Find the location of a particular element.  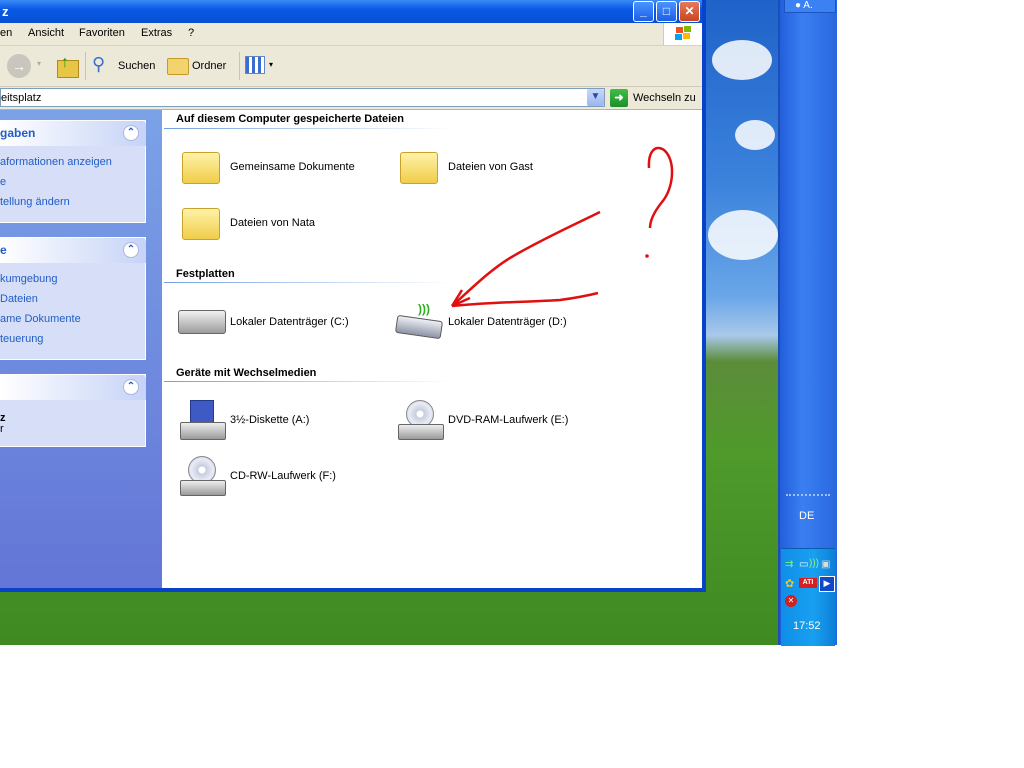

forward-button: → is located at coordinates (19, 66).